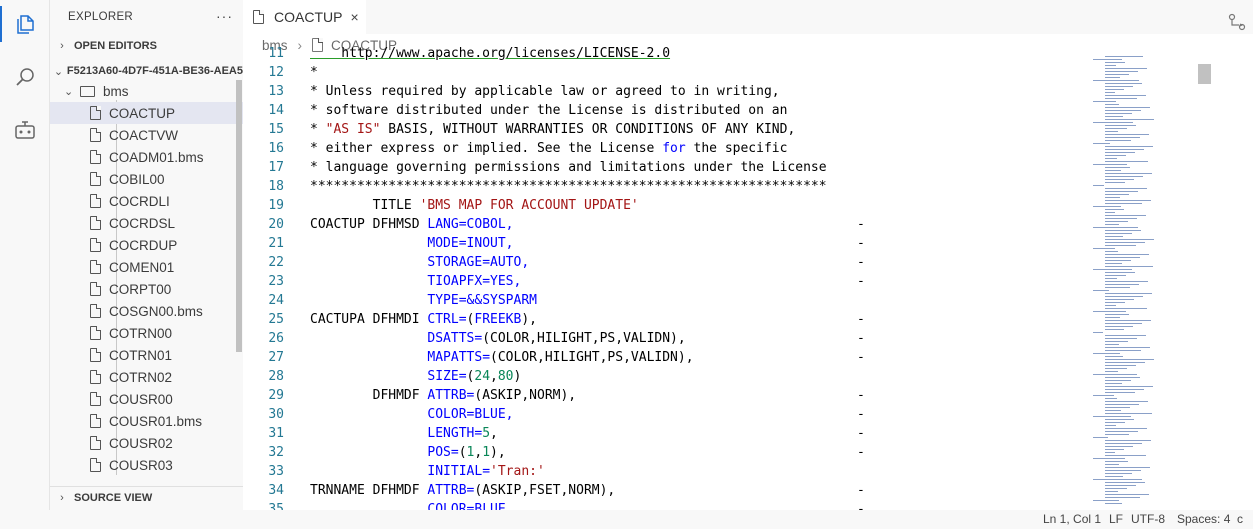  Describe the element at coordinates (665, 452) in the screenshot. I see `code-line: 32 POS=(1,1), -` at that location.